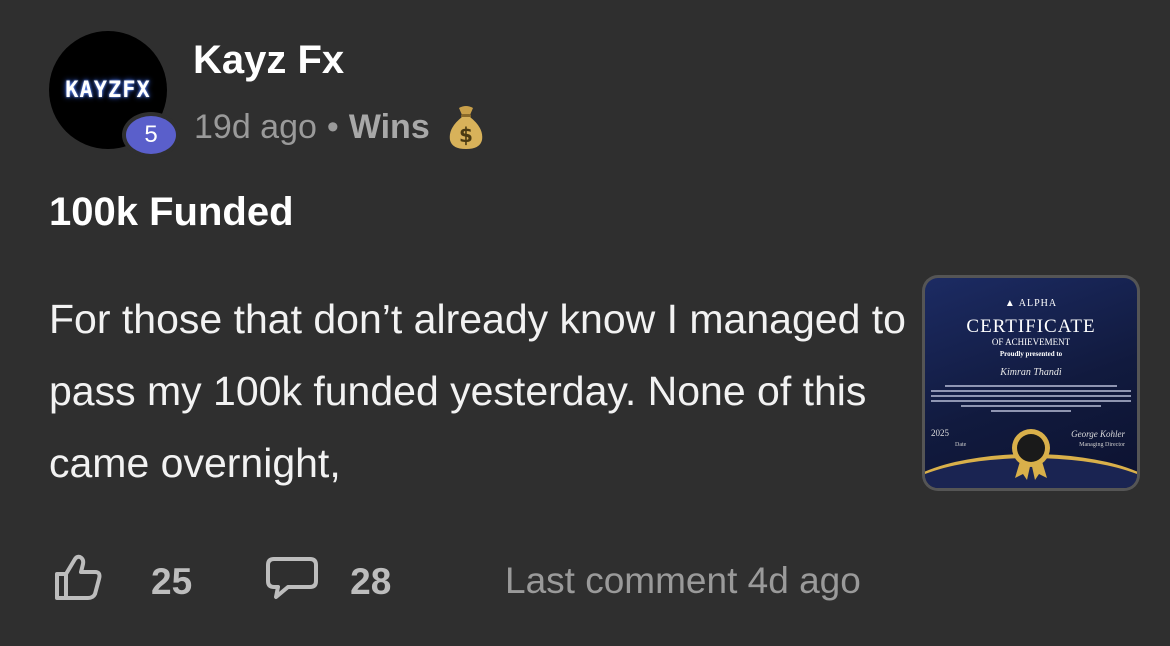  What do you see at coordinates (1031, 398) in the screenshot?
I see `cert-body-lines` at bounding box center [1031, 398].